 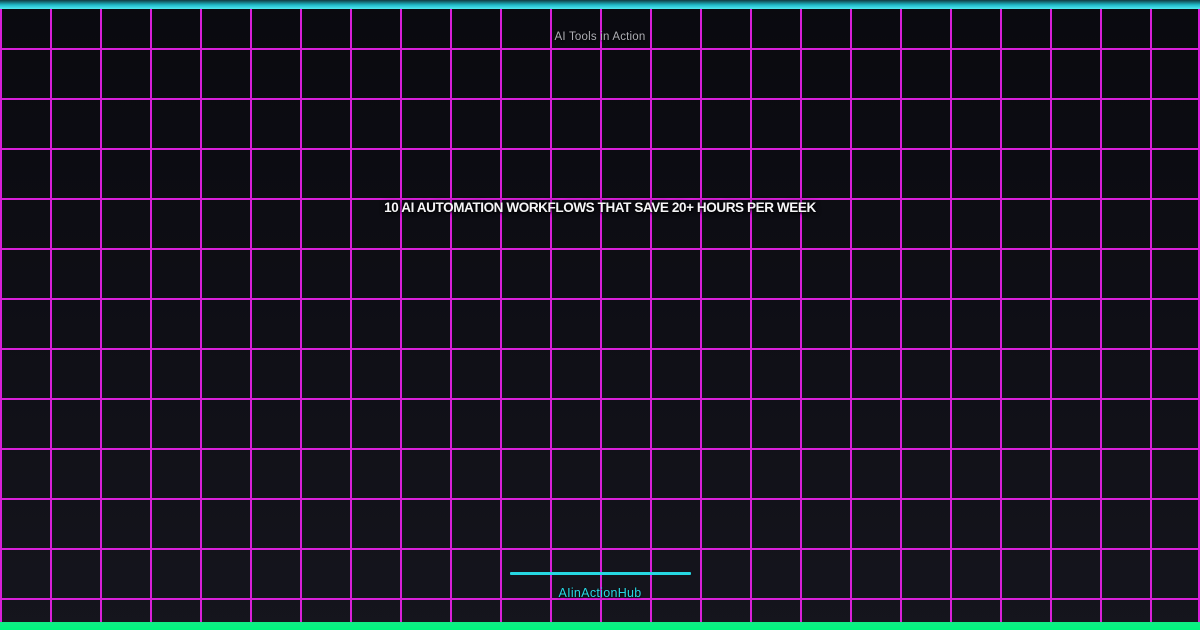 What do you see at coordinates (600, 626) in the screenshot?
I see `bottom-accent-bar` at bounding box center [600, 626].